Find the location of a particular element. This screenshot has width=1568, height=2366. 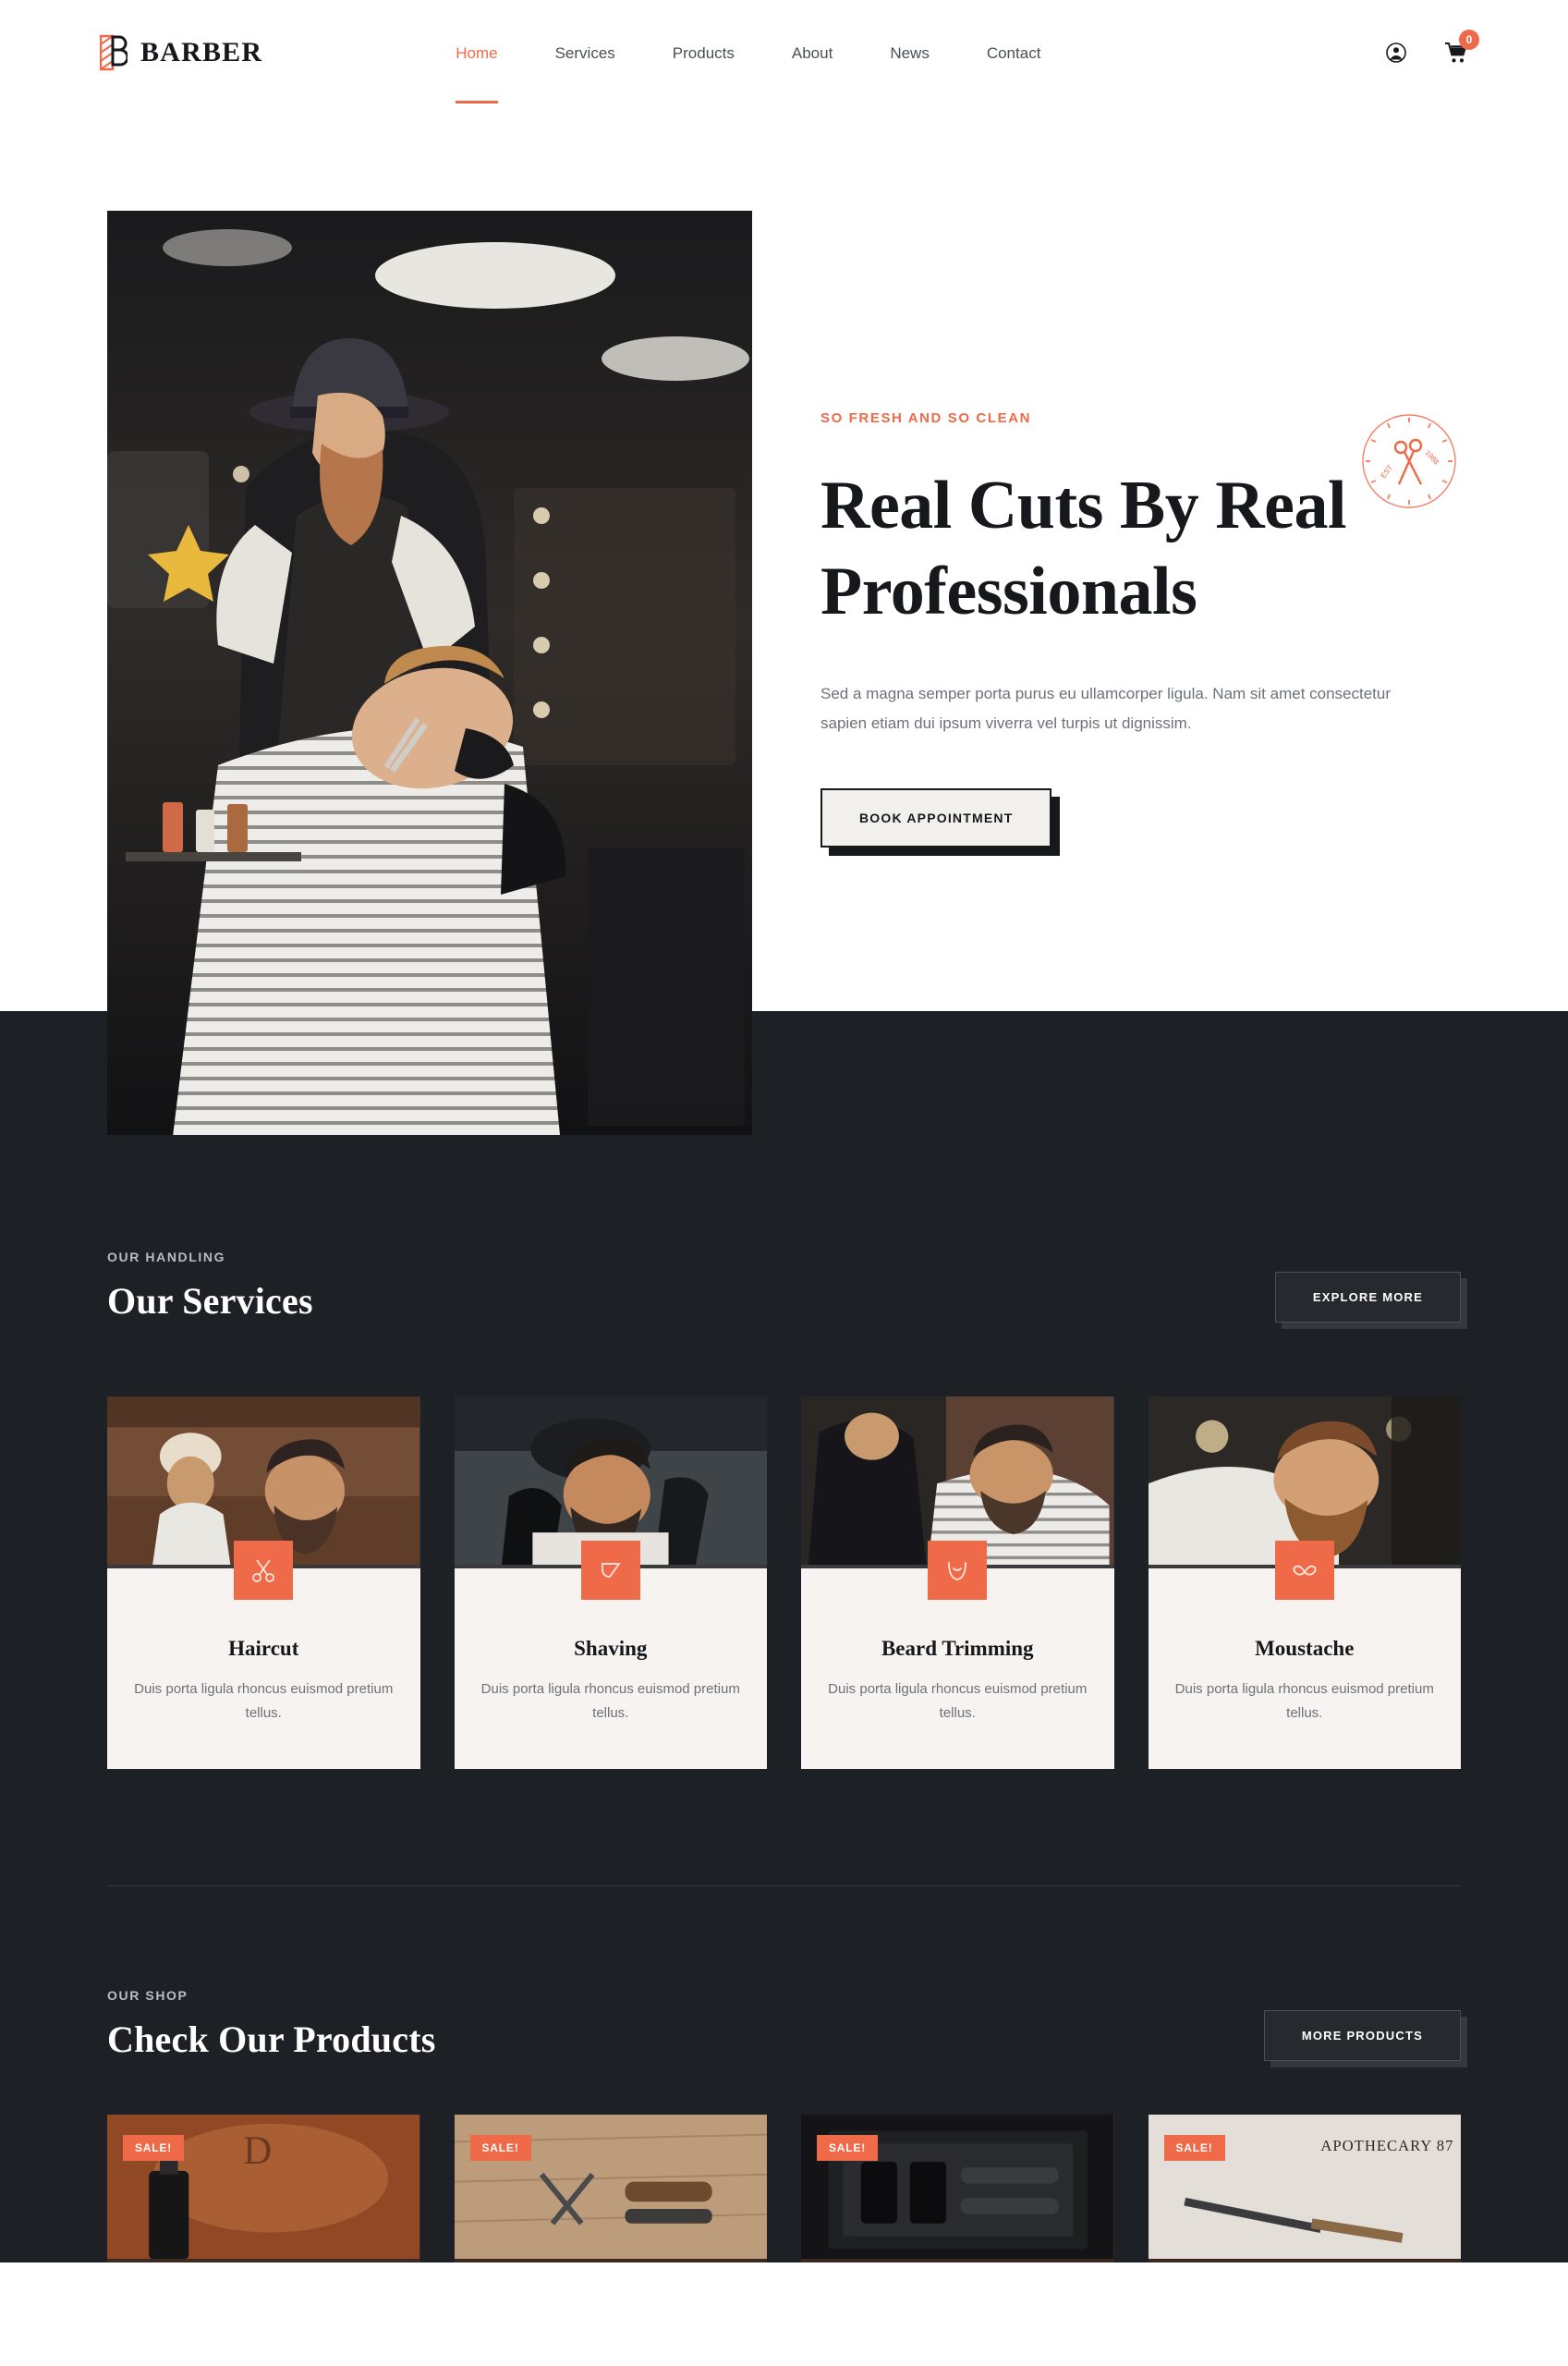

beard-icon is located at coordinates (958, 1571).